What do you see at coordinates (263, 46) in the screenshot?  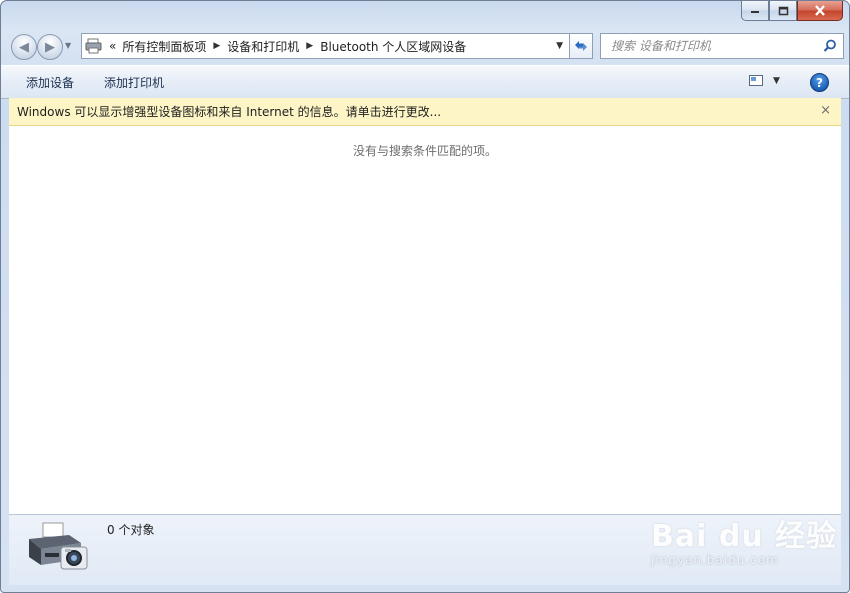 I see `breadcrumb-devices-printers: 设备和打印机` at bounding box center [263, 46].